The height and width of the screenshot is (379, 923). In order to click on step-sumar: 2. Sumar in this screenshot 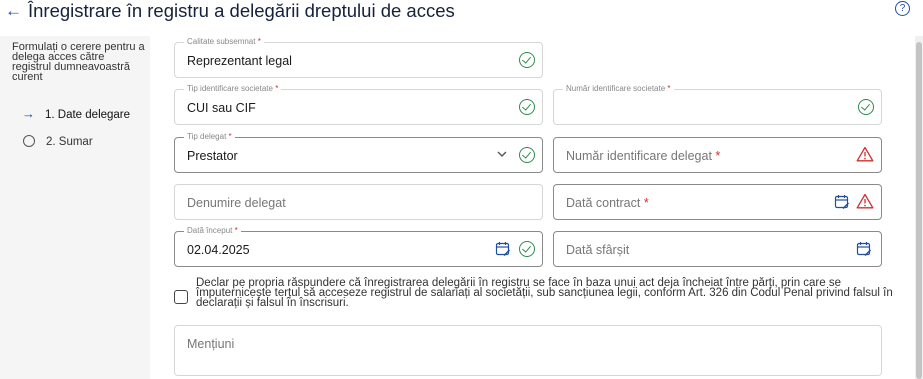, I will do `click(57, 141)`.